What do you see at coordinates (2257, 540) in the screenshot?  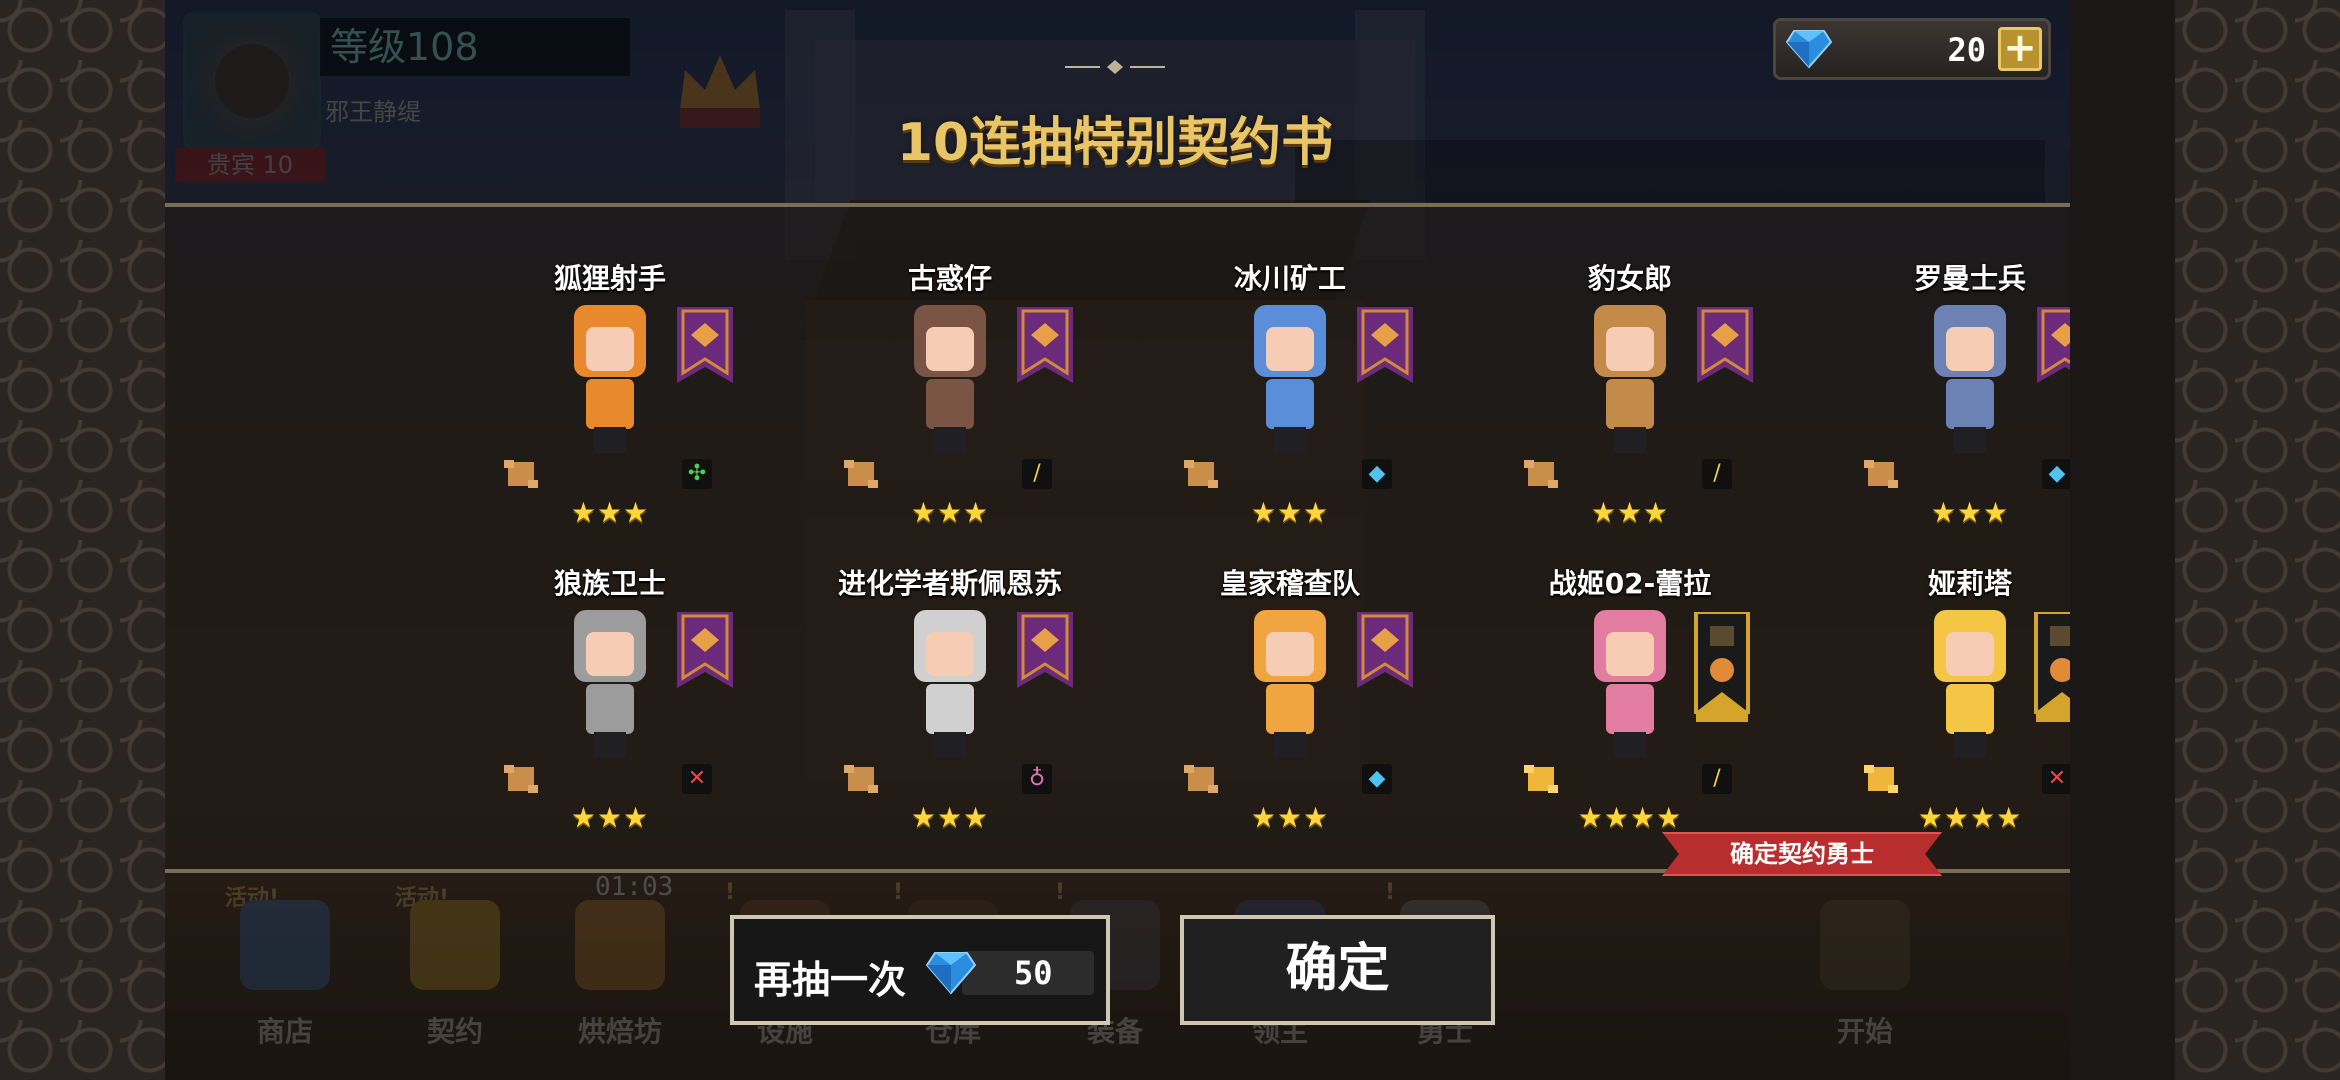 I see `lace-border-right` at bounding box center [2257, 540].